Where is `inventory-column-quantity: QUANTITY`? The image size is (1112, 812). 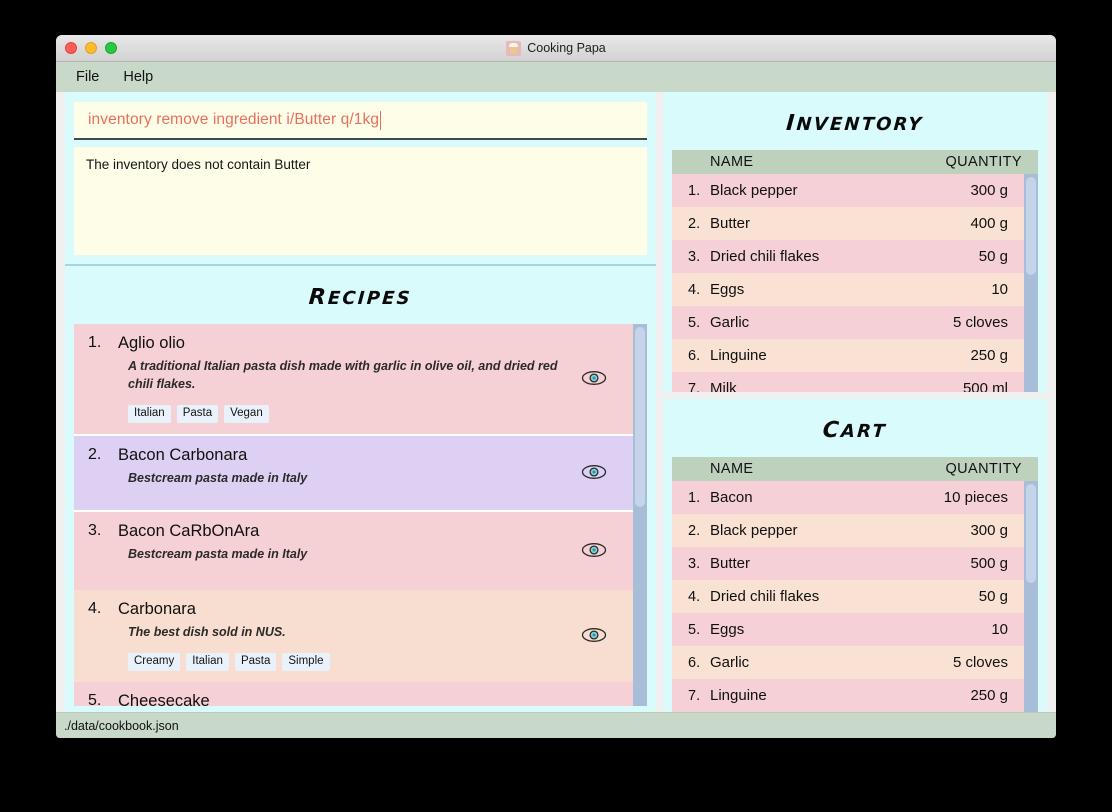 inventory-column-quantity: QUANTITY is located at coordinates (983, 162).